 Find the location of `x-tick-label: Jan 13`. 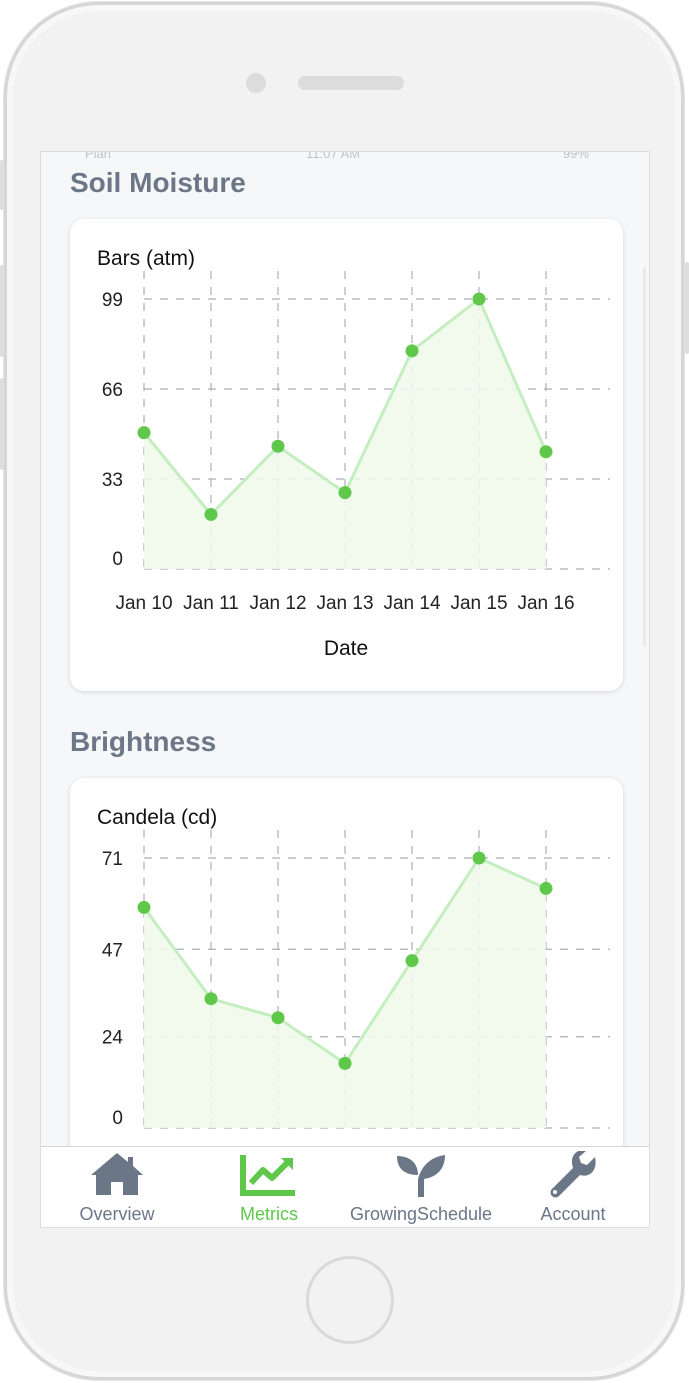

x-tick-label: Jan 13 is located at coordinates (344, 603).